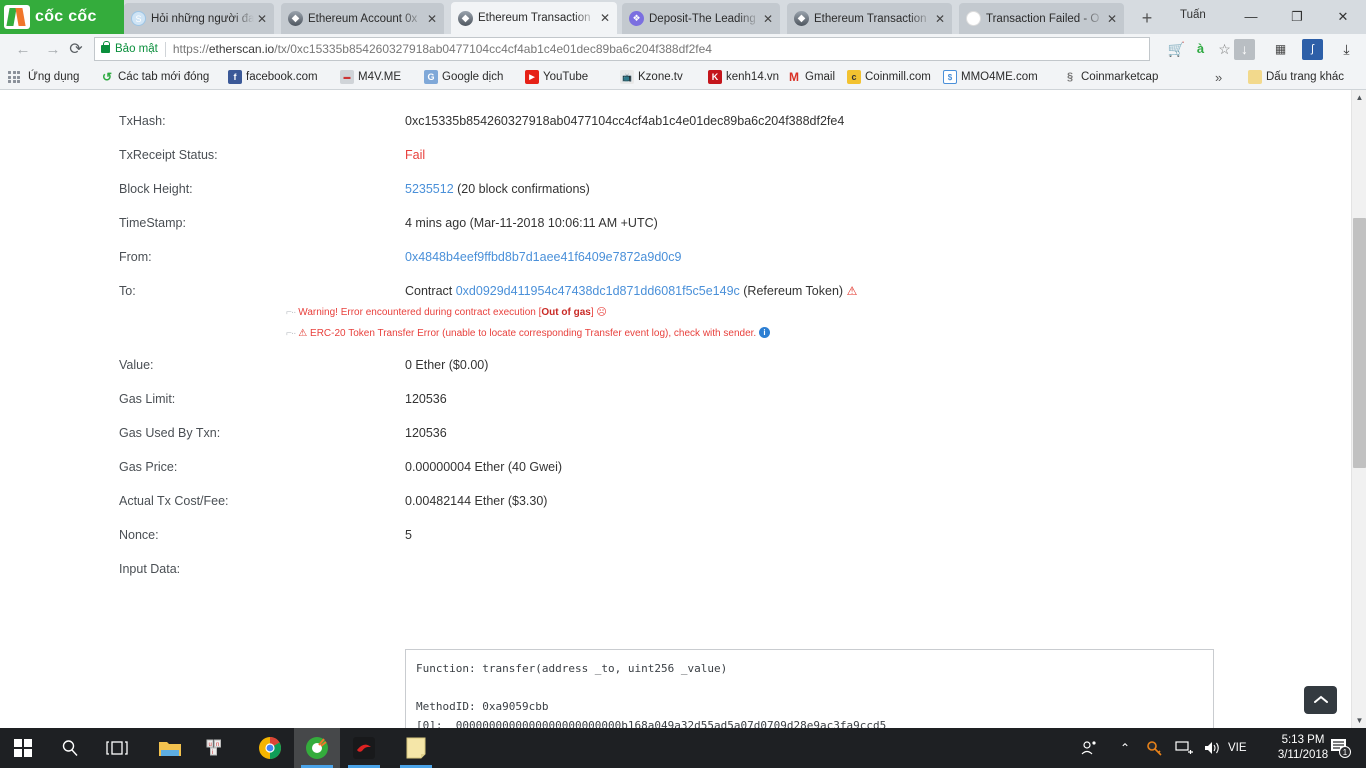  What do you see at coordinates (1359, 720) in the screenshot?
I see `scroll-down-arrow-icon: ▼` at bounding box center [1359, 720].